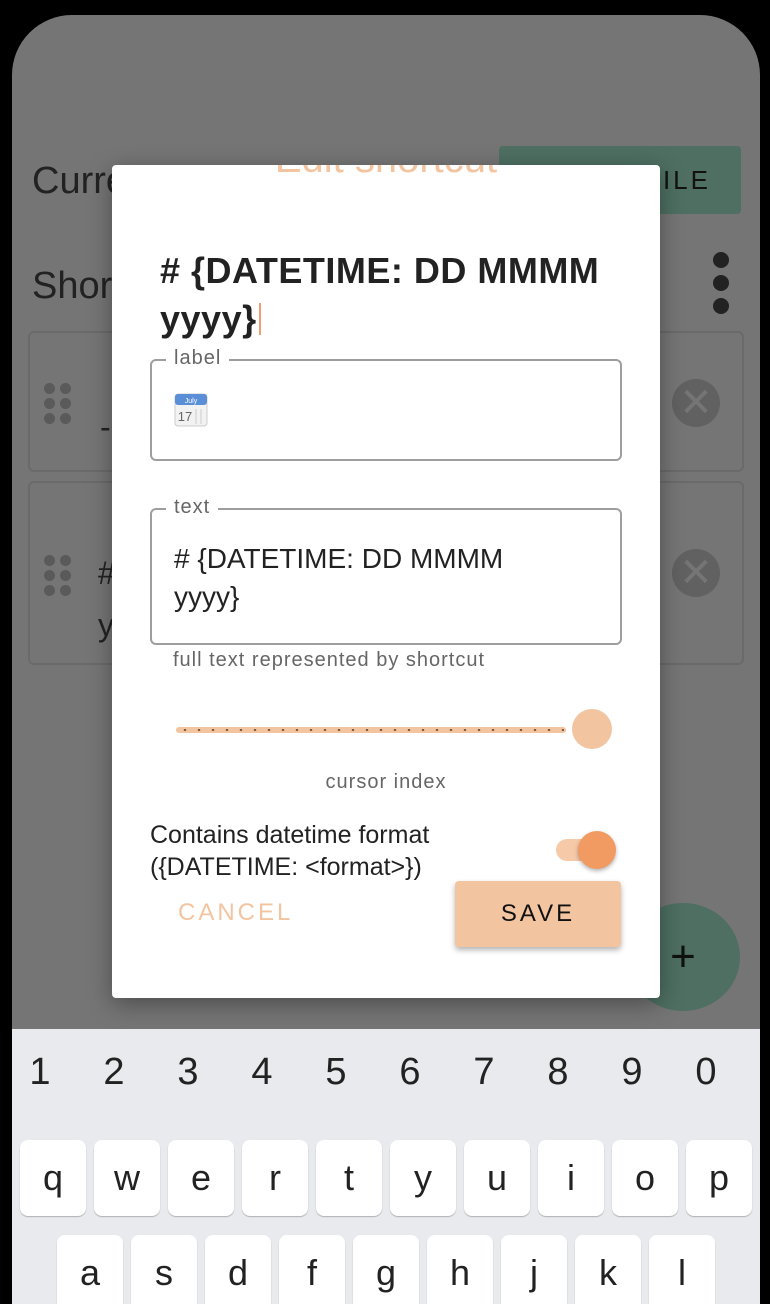 Image resolution: width=770 pixels, height=1304 pixels. Describe the element at coordinates (592, 729) in the screenshot. I see `slider-thumb` at that location.